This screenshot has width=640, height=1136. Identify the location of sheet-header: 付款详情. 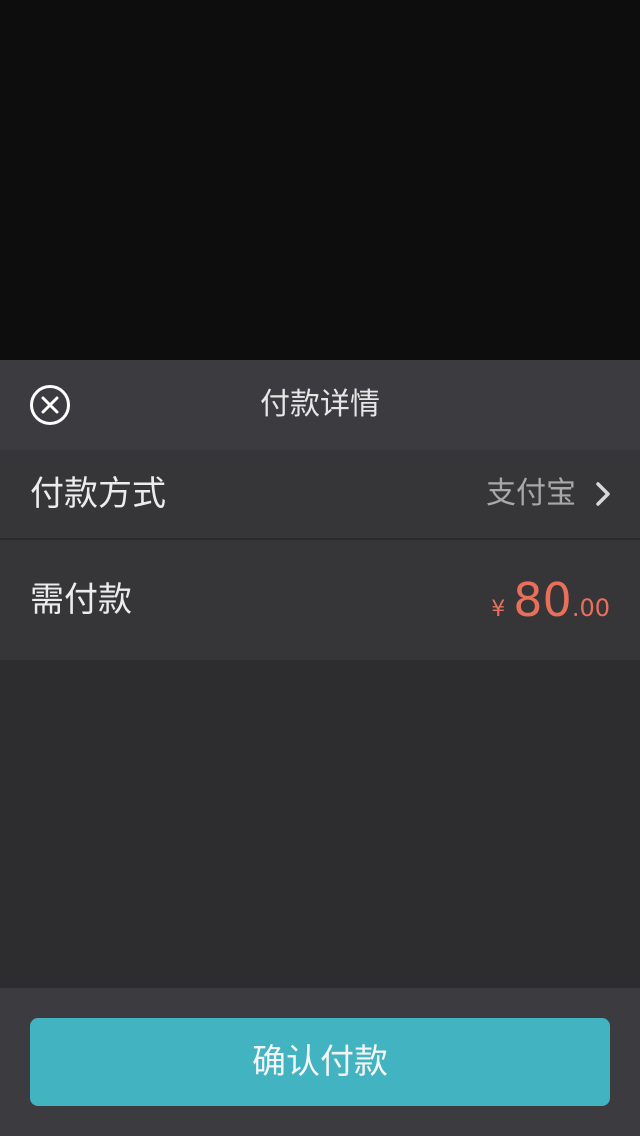
(320, 405).